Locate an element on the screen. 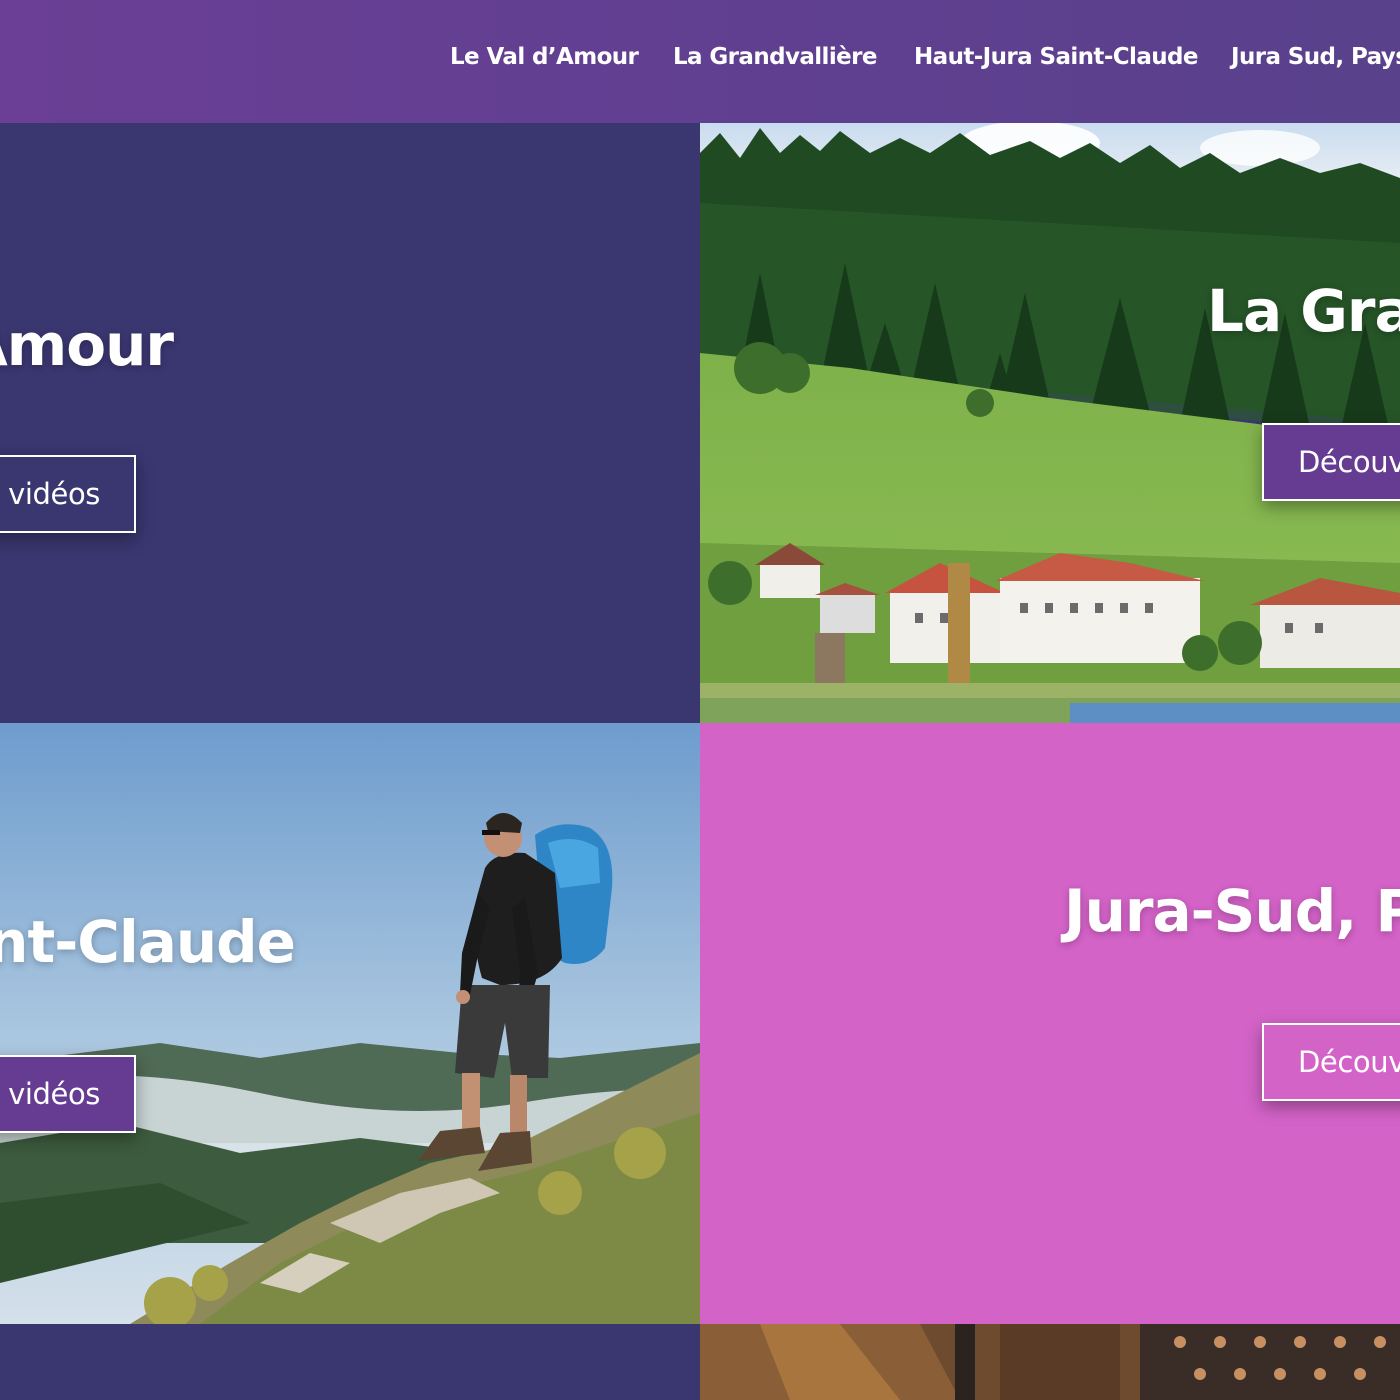  tile-partial-photo is located at coordinates (1050, 1362).